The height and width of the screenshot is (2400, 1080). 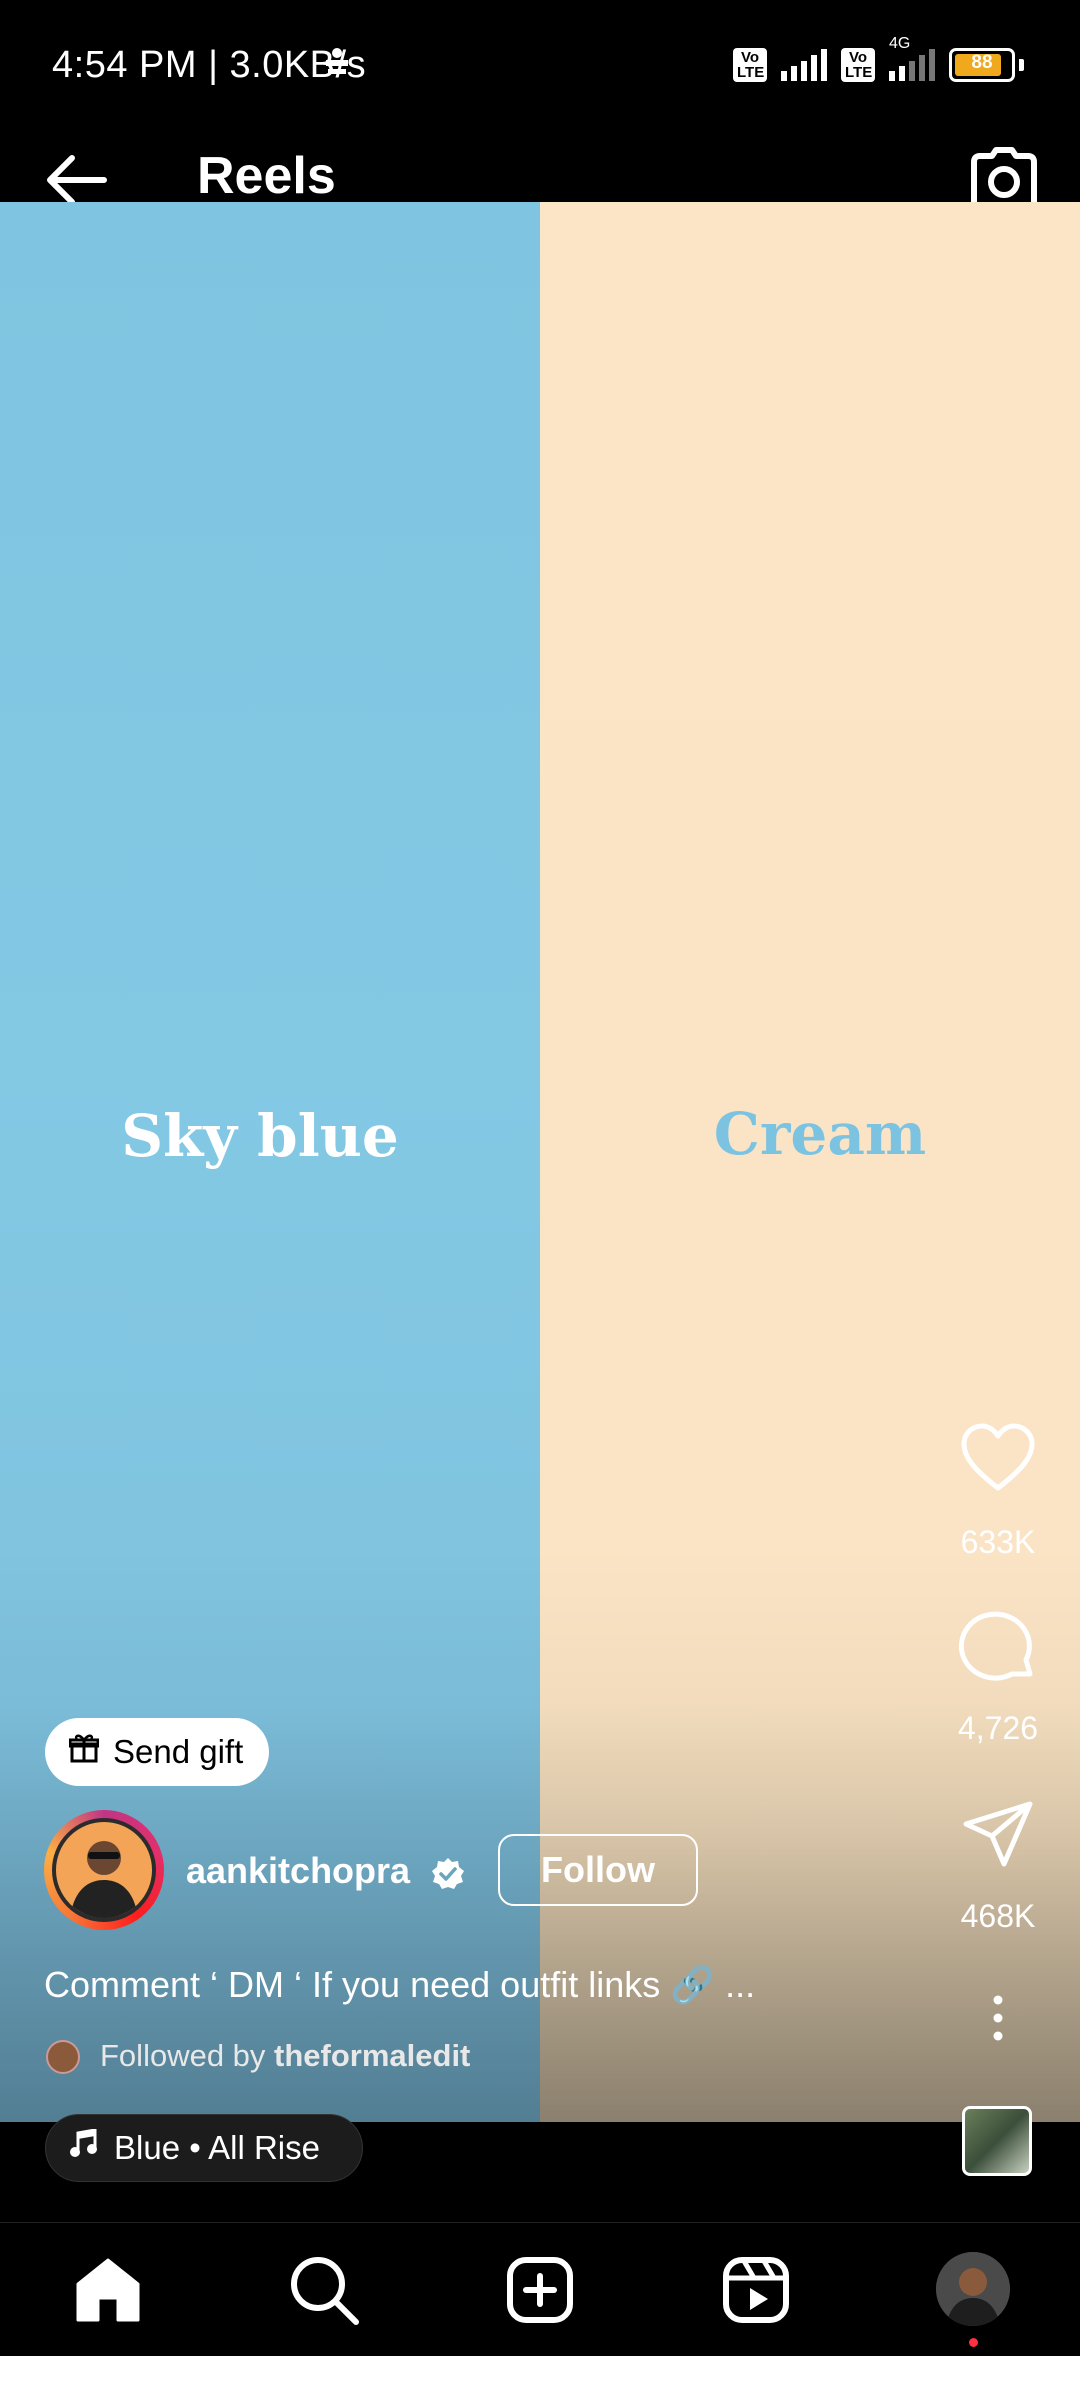 I want to click on home-icon, so click(x=108, y=2290).